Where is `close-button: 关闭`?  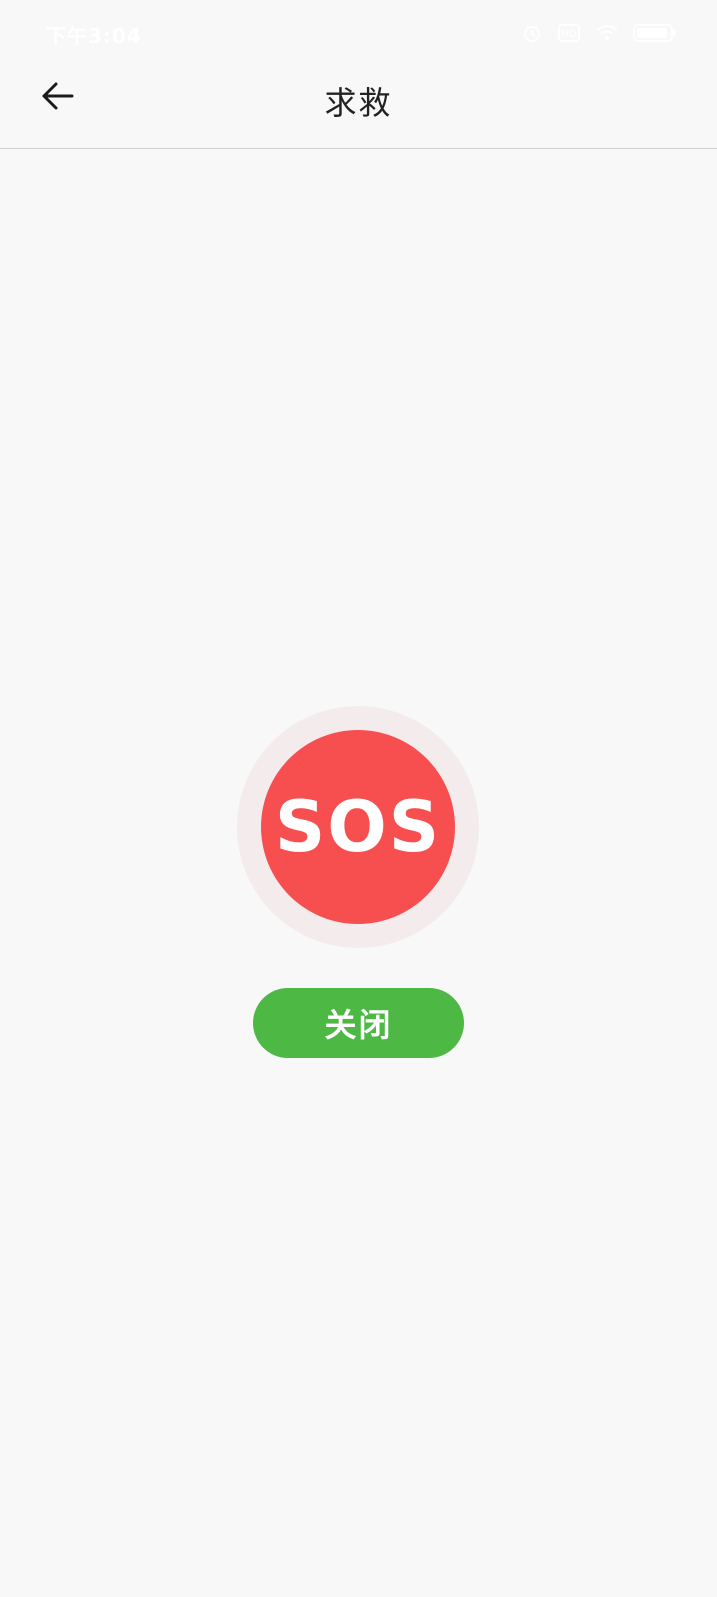 close-button: 关闭 is located at coordinates (358, 1023).